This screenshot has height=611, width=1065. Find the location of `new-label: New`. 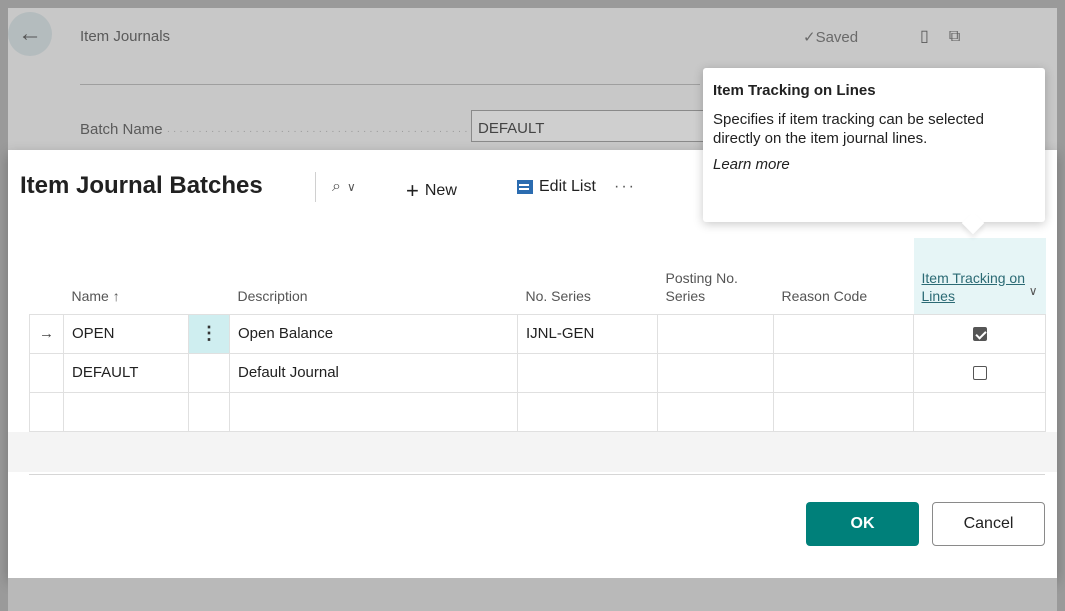

new-label: New is located at coordinates (440, 190).